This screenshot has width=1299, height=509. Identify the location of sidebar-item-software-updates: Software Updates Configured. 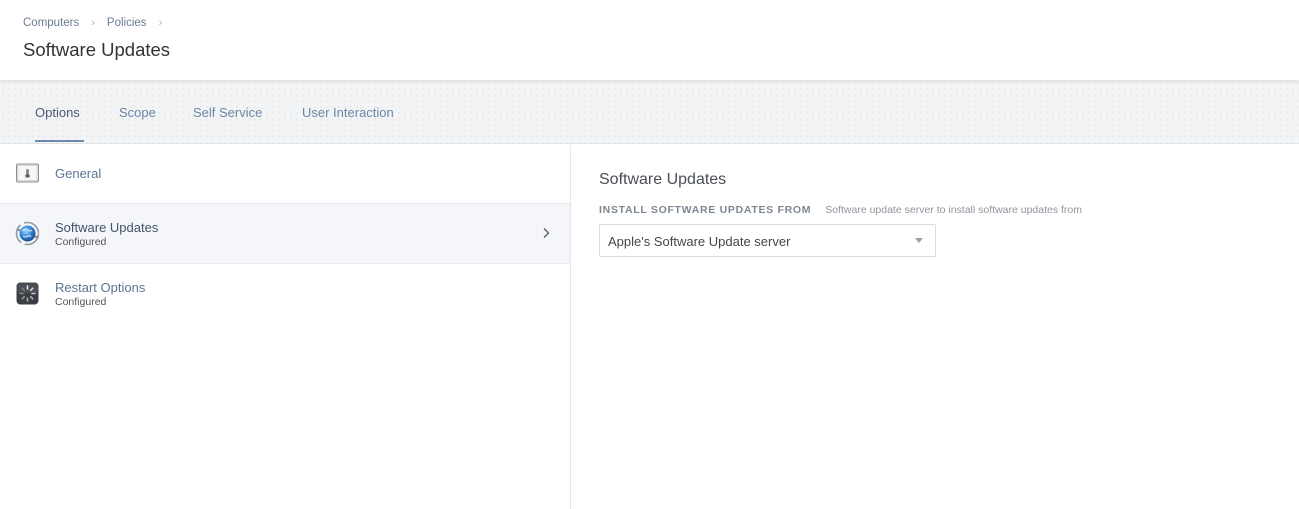
(285, 233).